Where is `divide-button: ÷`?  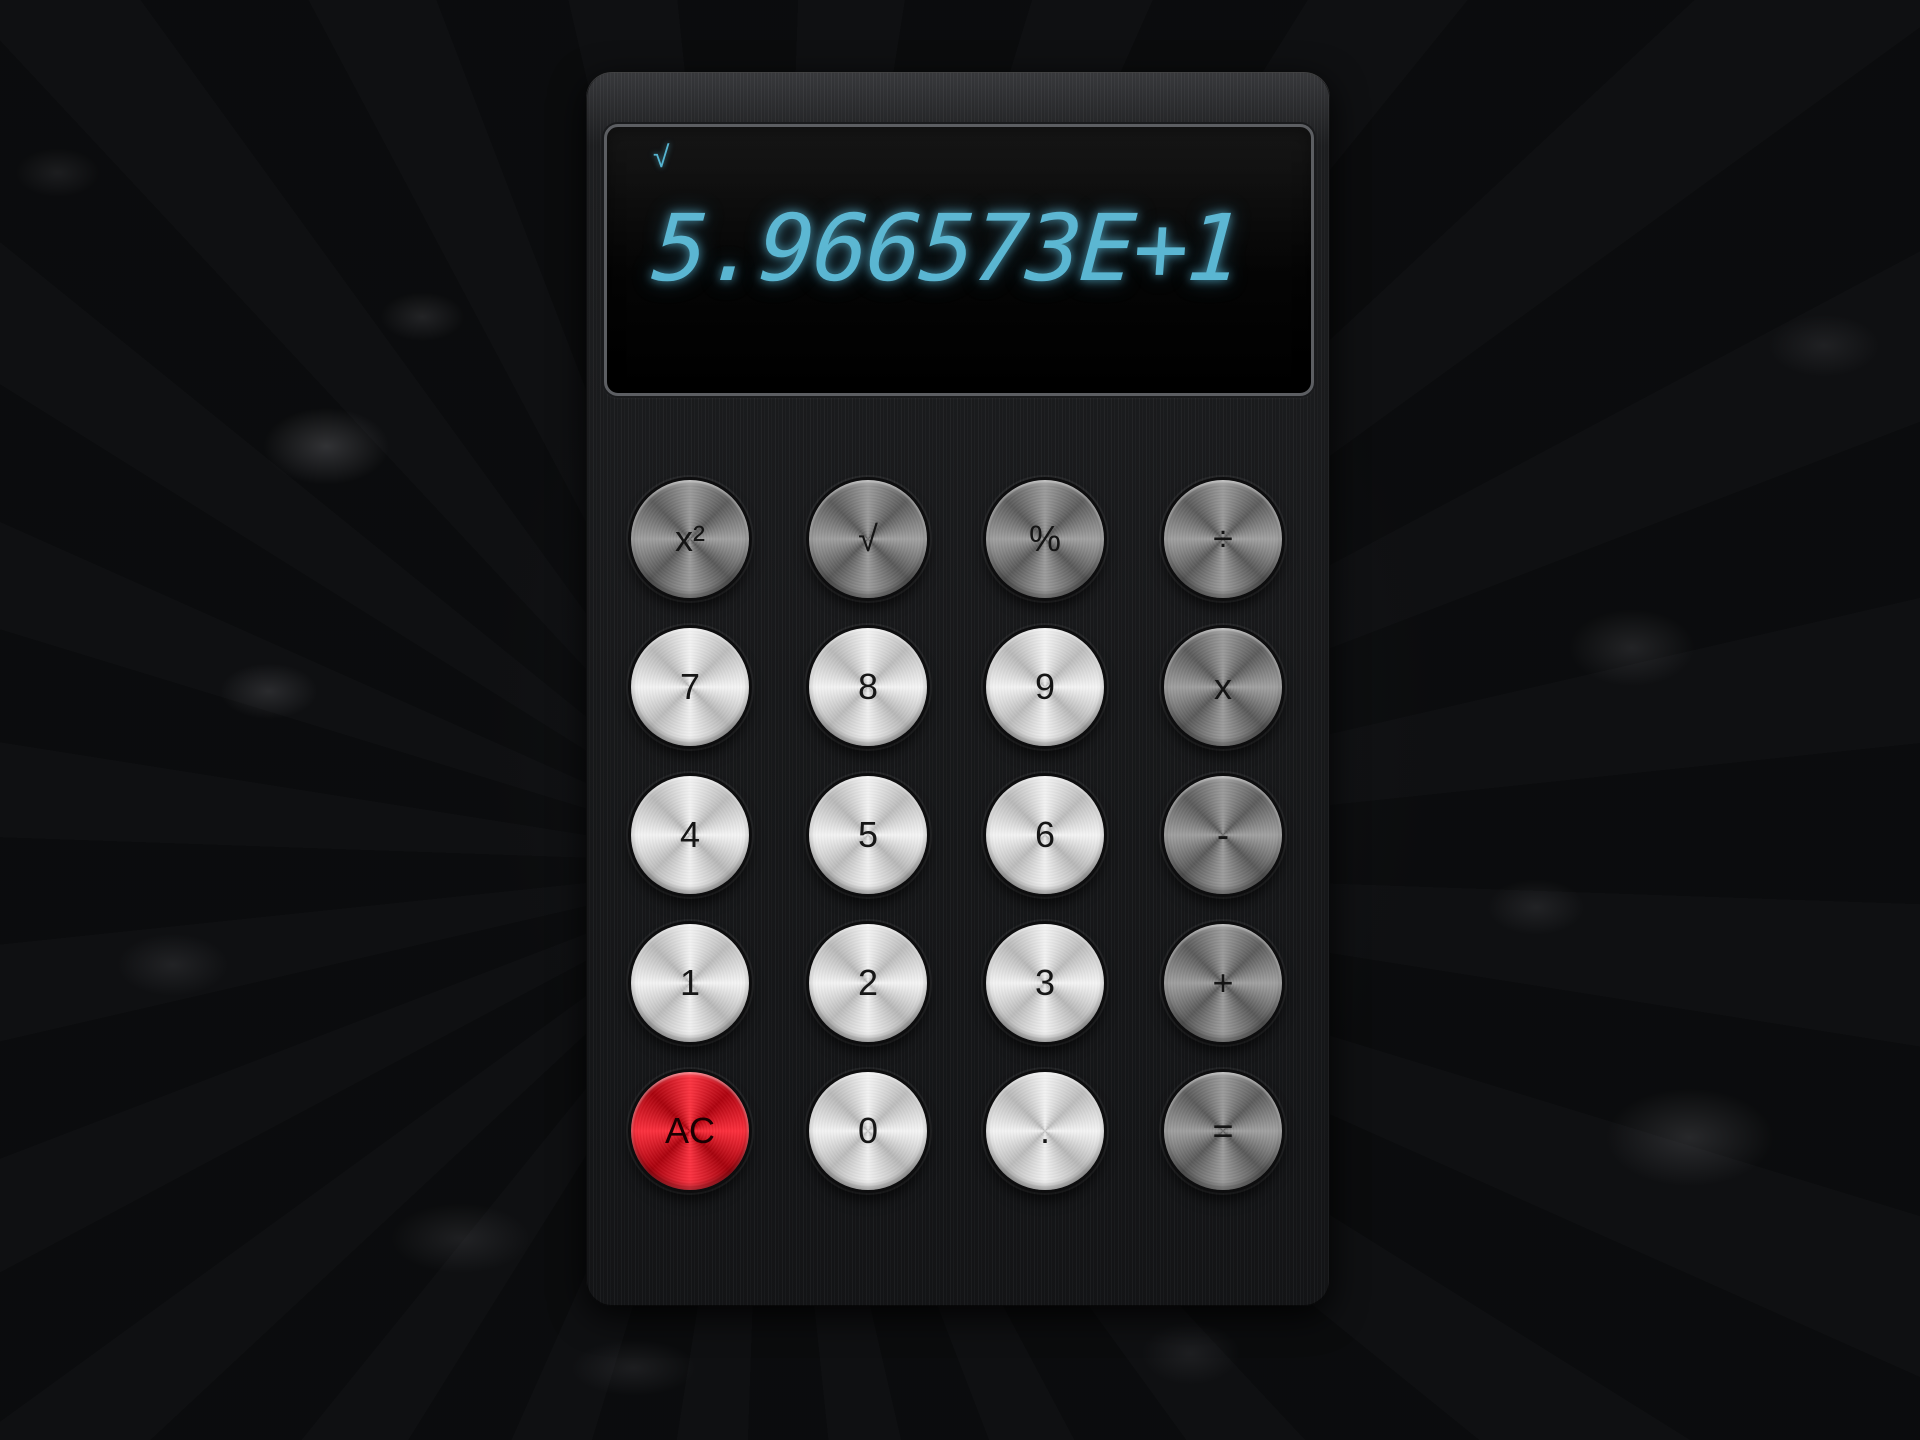
divide-button: ÷ is located at coordinates (1223, 539).